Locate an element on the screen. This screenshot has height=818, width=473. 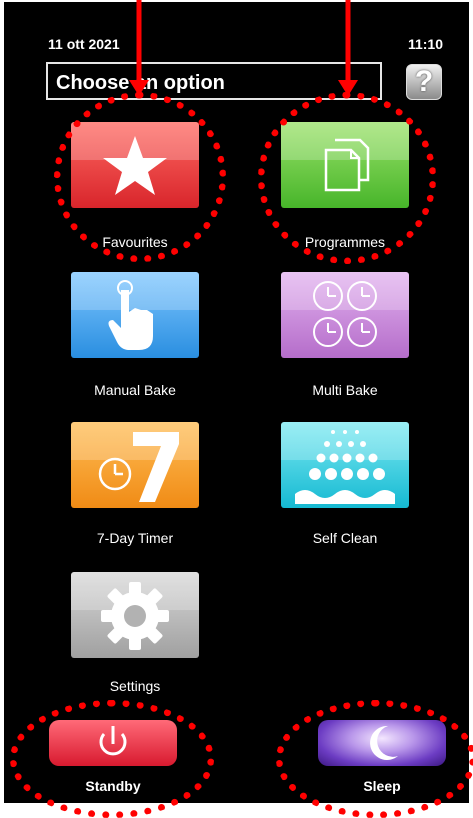
settings-button is located at coordinates (135, 615).